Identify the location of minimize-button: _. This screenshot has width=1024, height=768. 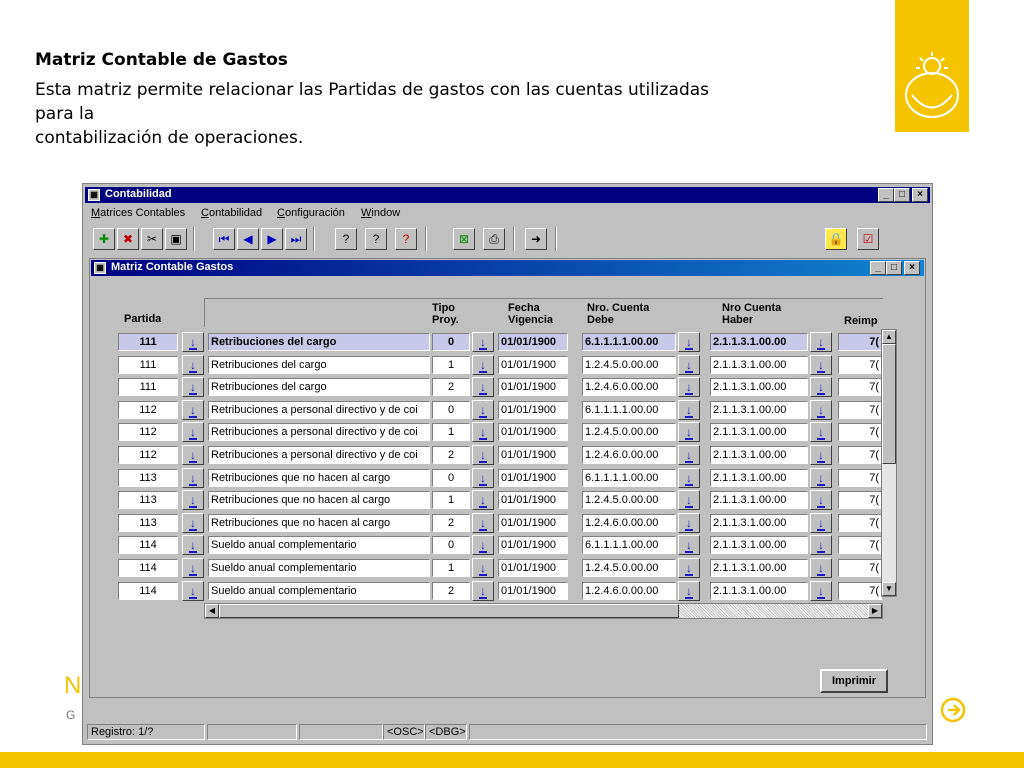
(886, 195).